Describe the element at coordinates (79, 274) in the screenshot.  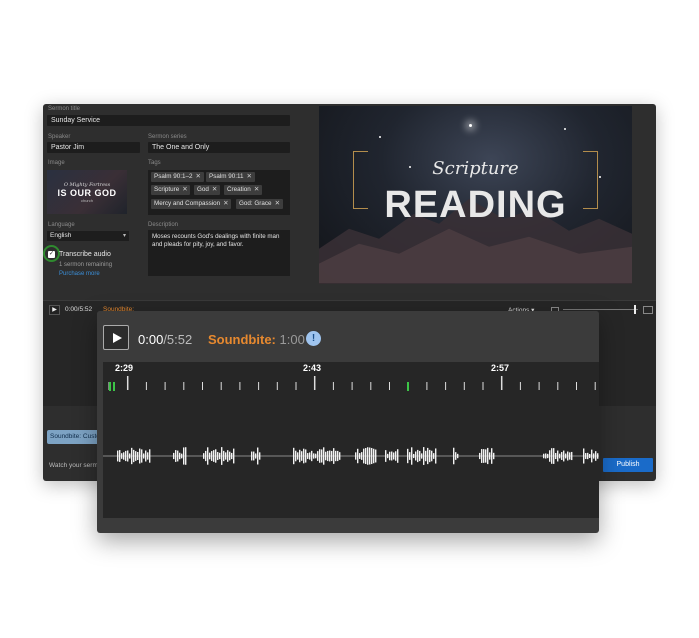
I see `purchase-more-link: Purchase more` at that location.